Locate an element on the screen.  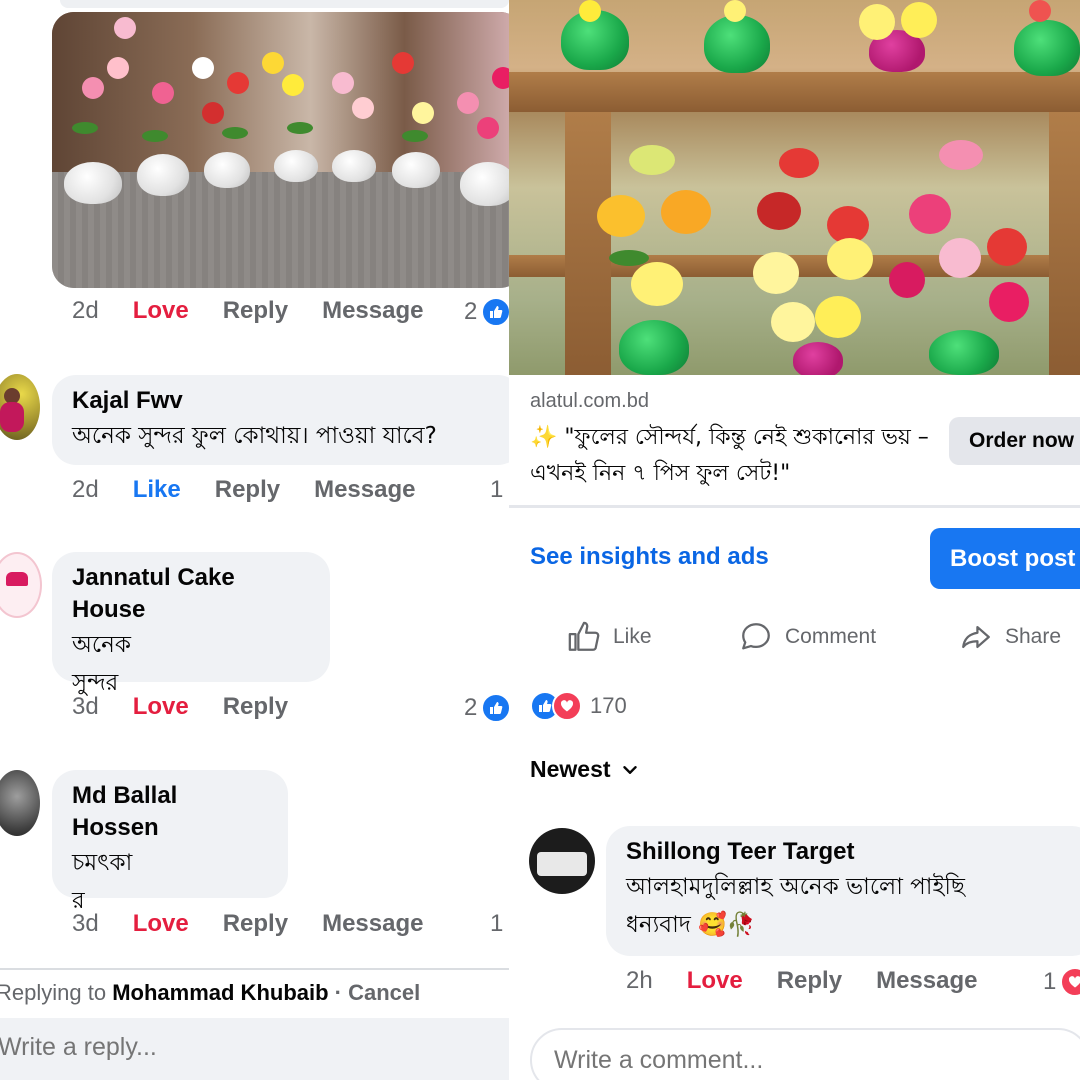
order-now-button: Order now is located at coordinates (1014, 441).